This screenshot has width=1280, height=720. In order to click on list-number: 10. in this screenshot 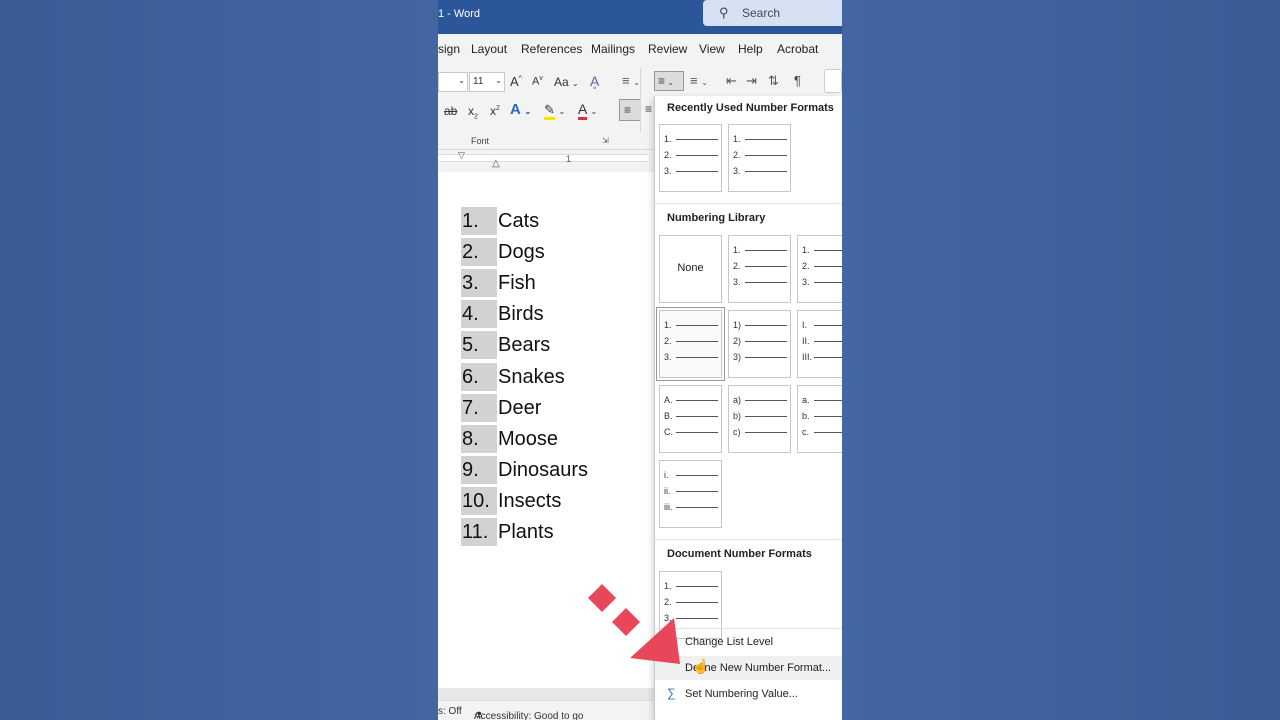, I will do `click(479, 501)`.